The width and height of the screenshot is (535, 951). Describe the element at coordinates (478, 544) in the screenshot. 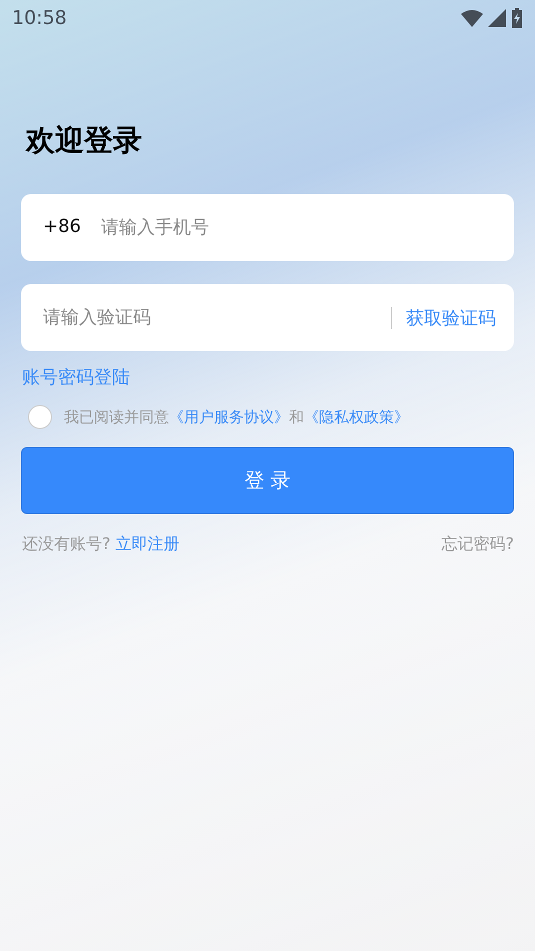

I see `forgot-password-link: 忘记密码?` at that location.